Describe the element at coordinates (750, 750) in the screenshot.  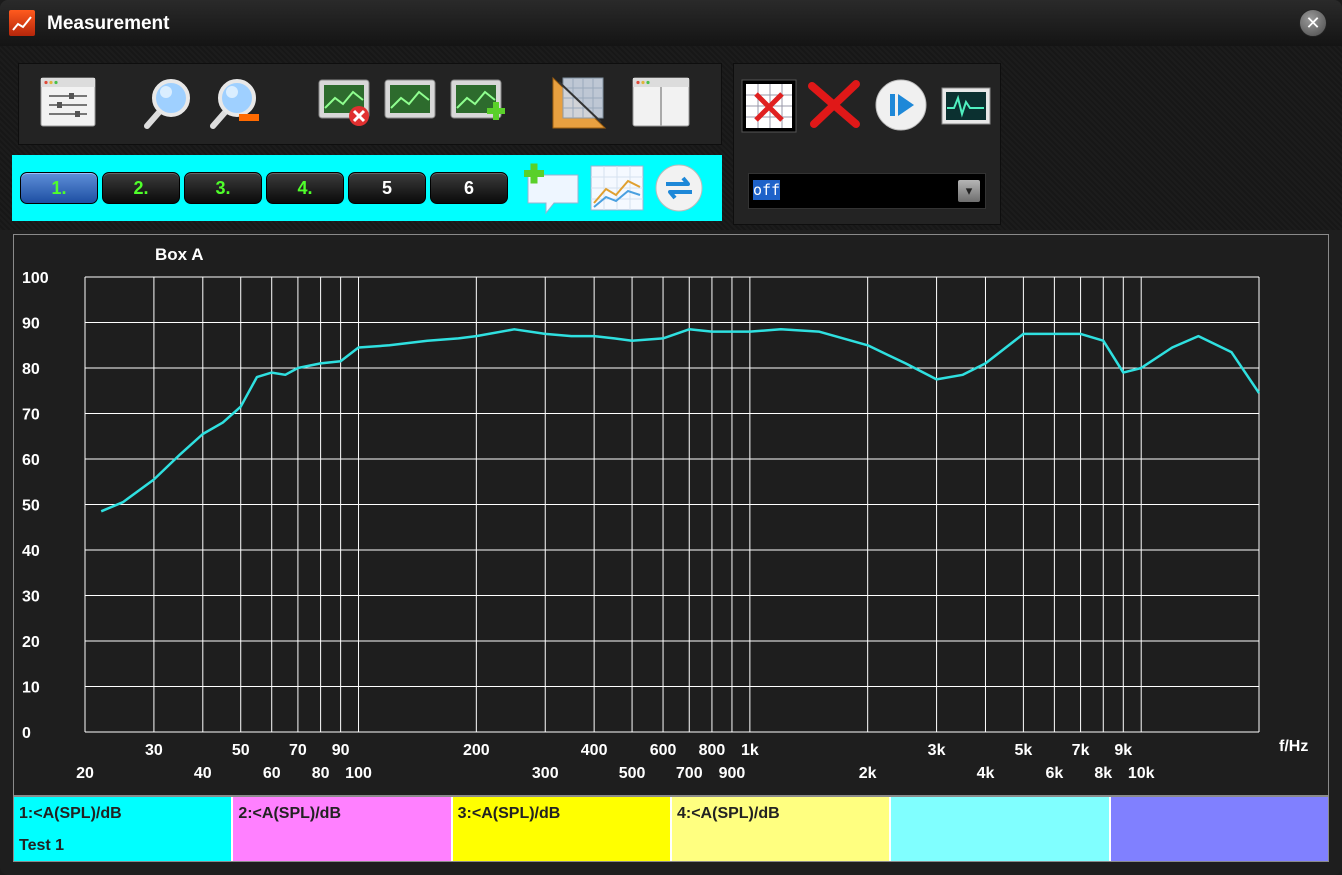
I see `x-tick-label: 1k` at that location.